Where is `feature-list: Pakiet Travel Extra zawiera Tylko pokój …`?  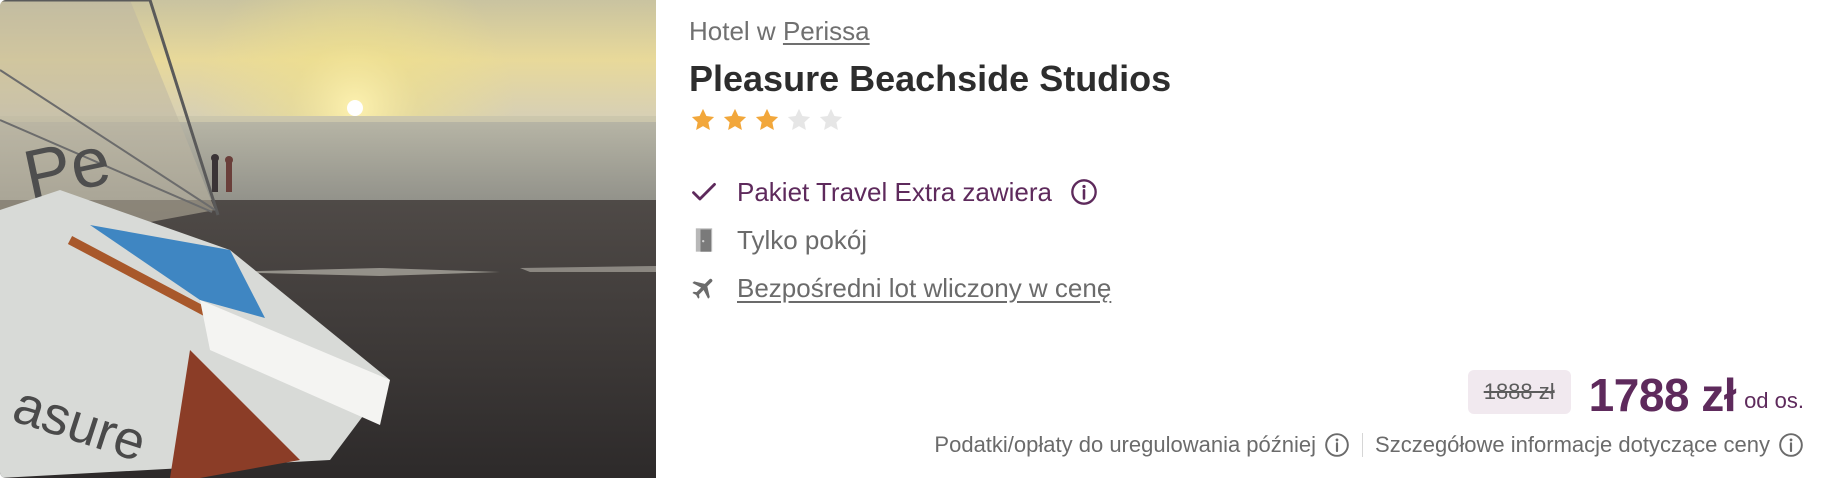 feature-list: Pakiet Travel Extra zawiera Tylko pokój … is located at coordinates (900, 240).